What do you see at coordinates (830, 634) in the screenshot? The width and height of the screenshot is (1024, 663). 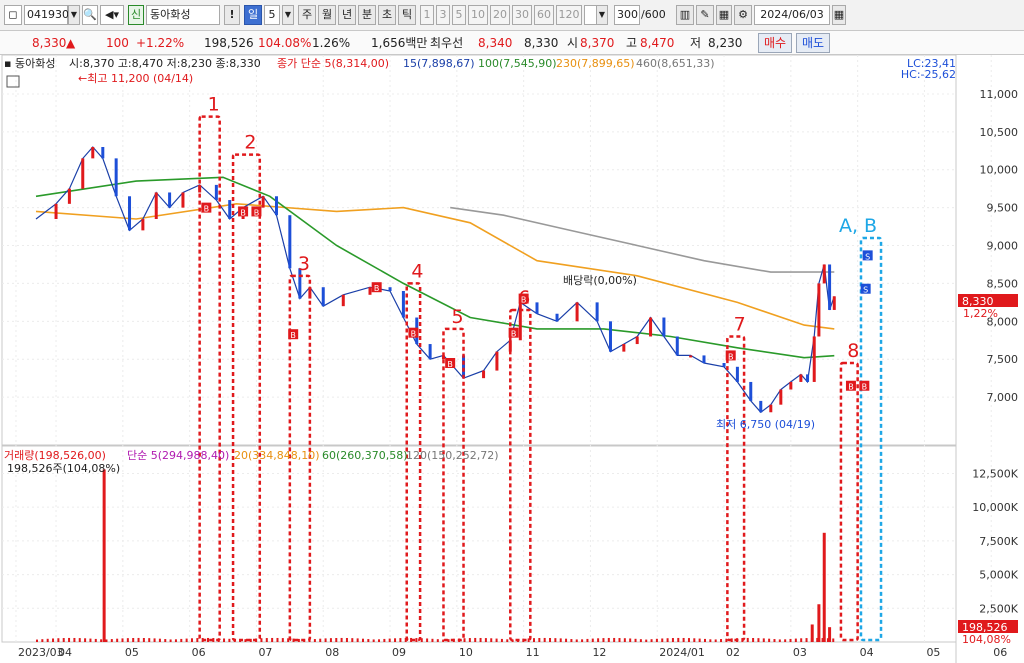 I see `volume-spike` at bounding box center [830, 634].